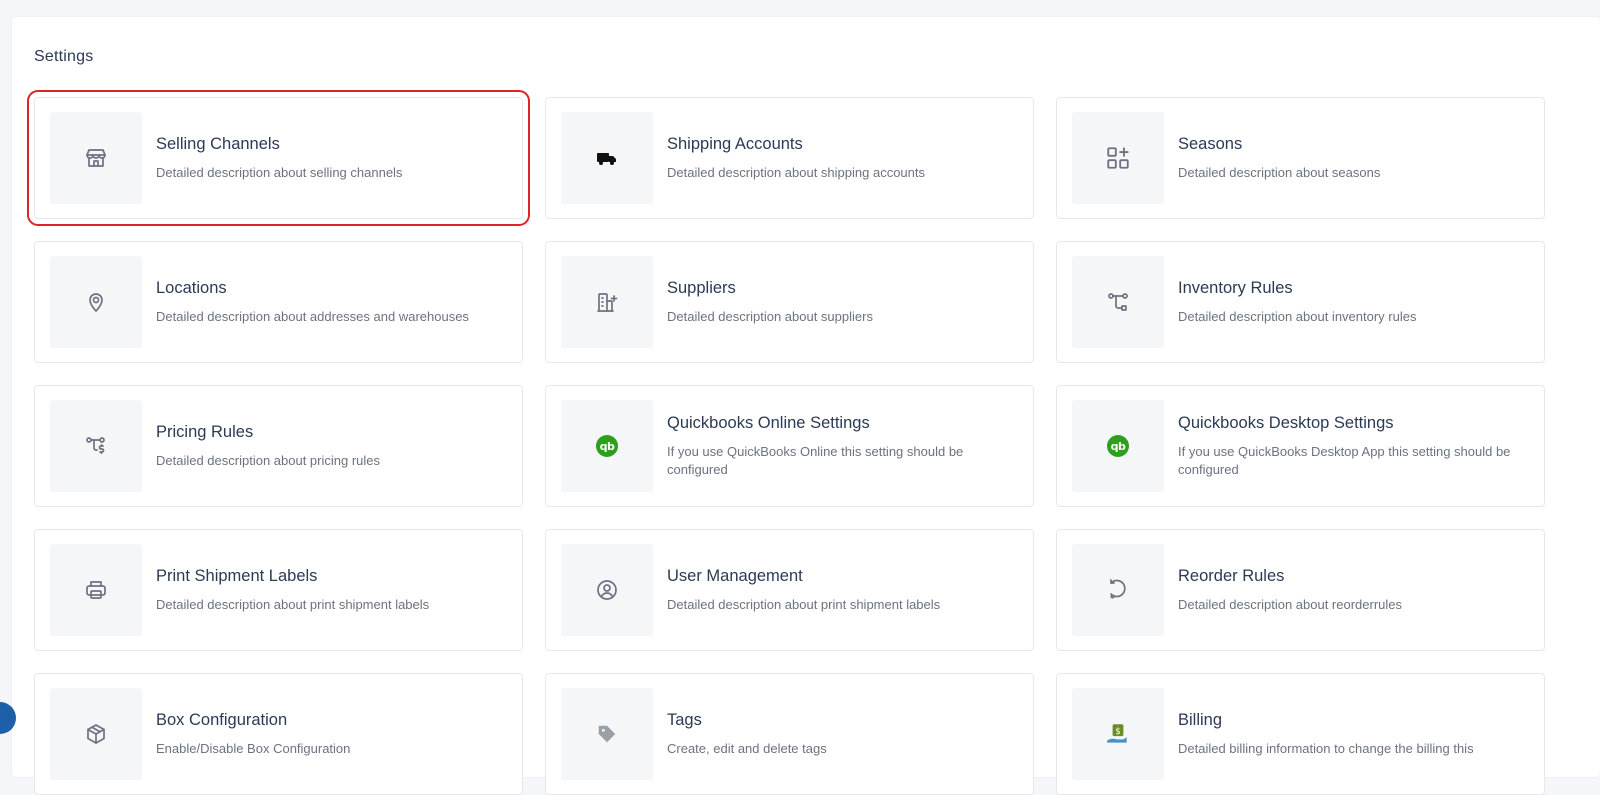 The width and height of the screenshot is (1600, 795). I want to click on card-title: Selling Channels, so click(218, 143).